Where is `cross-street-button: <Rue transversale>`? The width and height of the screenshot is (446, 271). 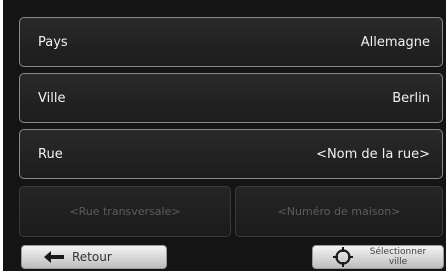
cross-street-button: <Rue transversale> is located at coordinates (125, 211).